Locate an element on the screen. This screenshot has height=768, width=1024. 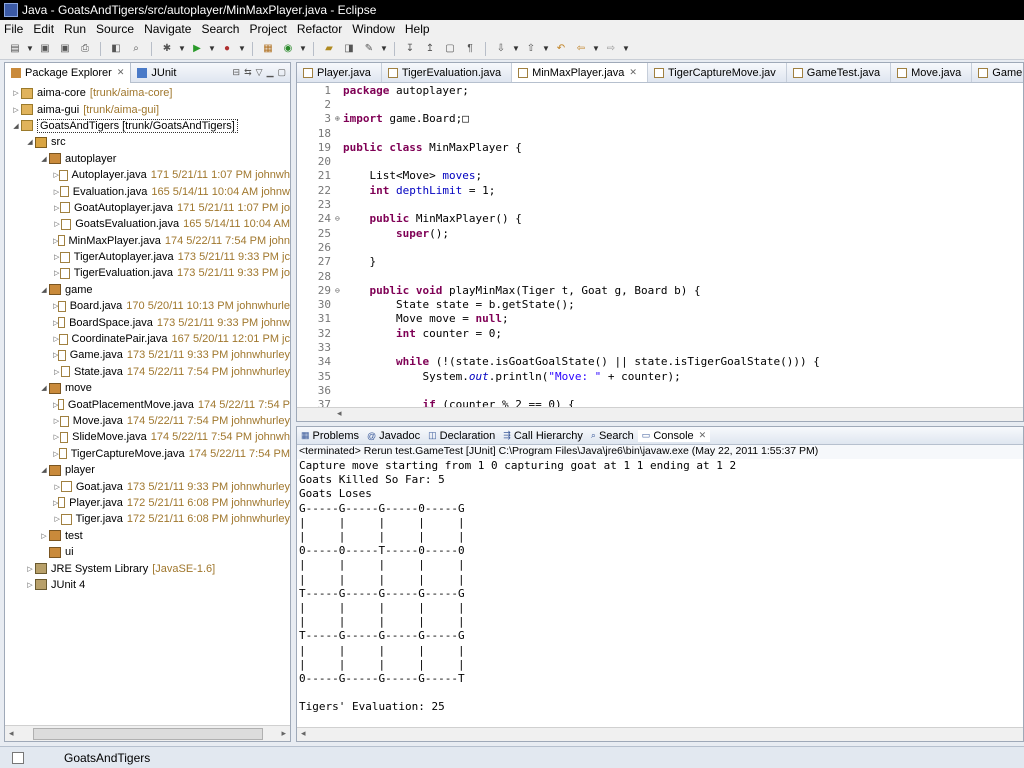
tree-item: ◢ move is located at coordinates (147, 388).